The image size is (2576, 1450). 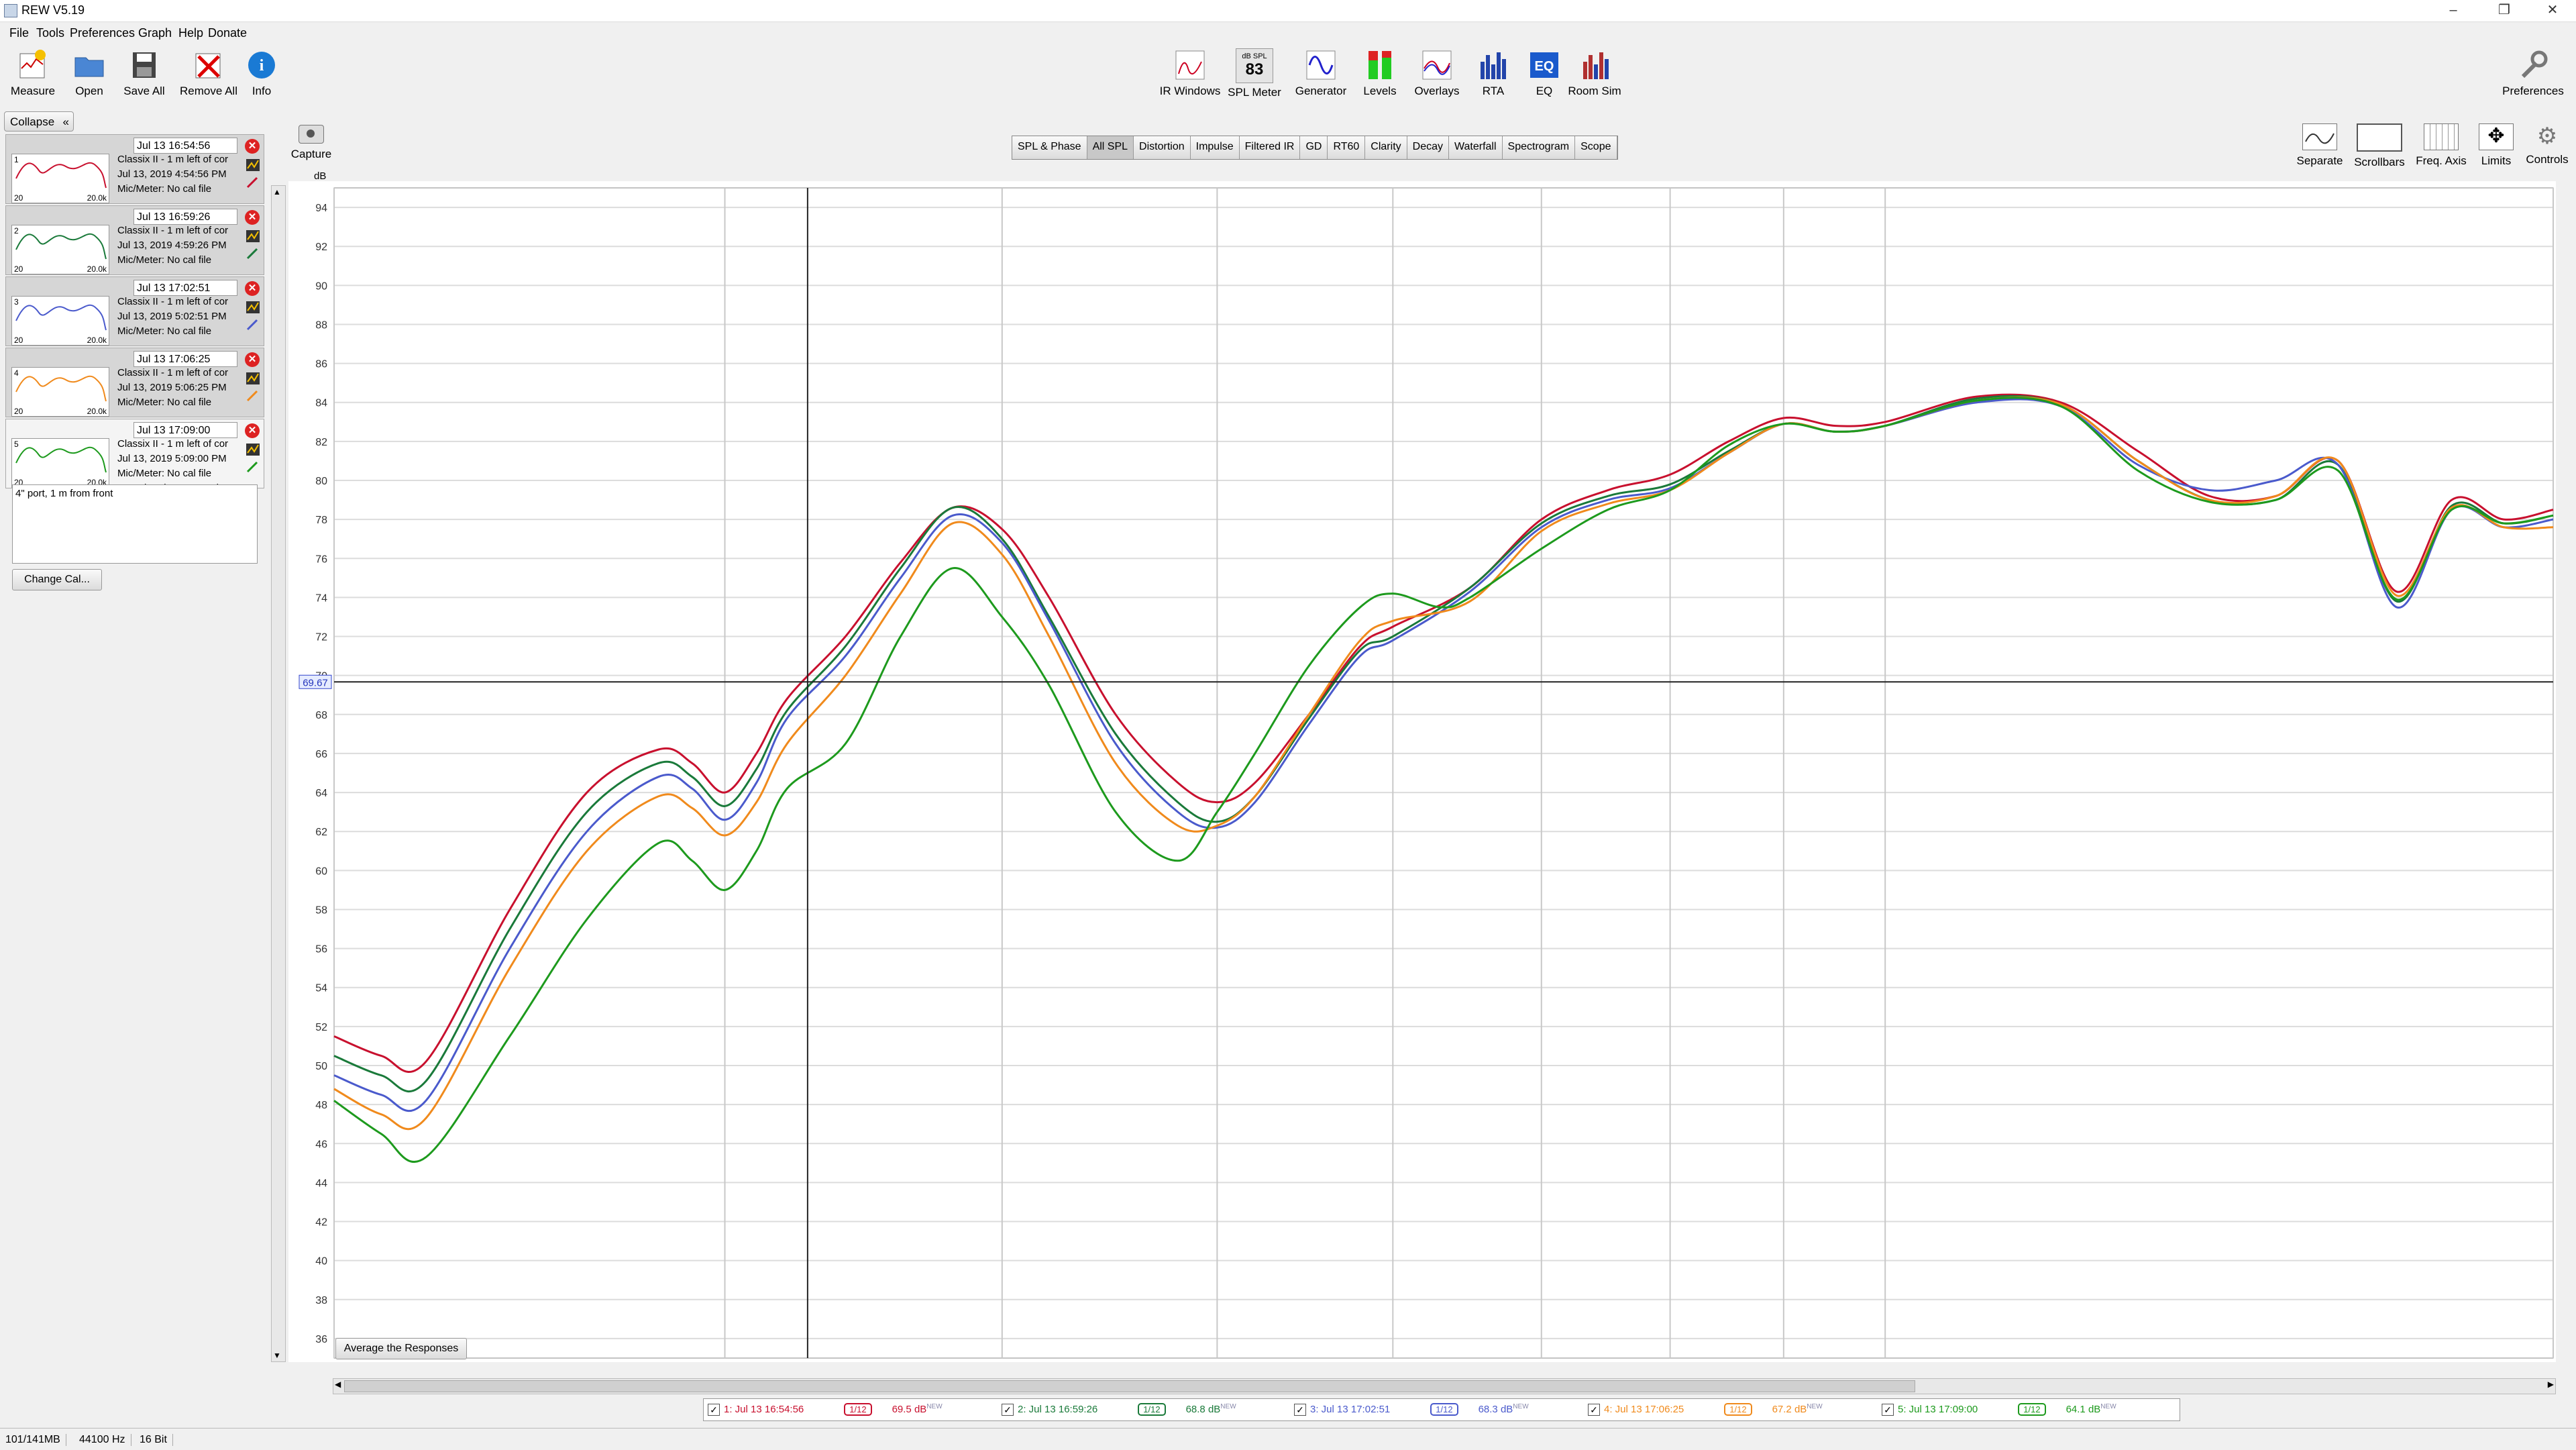 What do you see at coordinates (2441, 145) in the screenshot?
I see `freq-axis-button: Freq. Axis` at bounding box center [2441, 145].